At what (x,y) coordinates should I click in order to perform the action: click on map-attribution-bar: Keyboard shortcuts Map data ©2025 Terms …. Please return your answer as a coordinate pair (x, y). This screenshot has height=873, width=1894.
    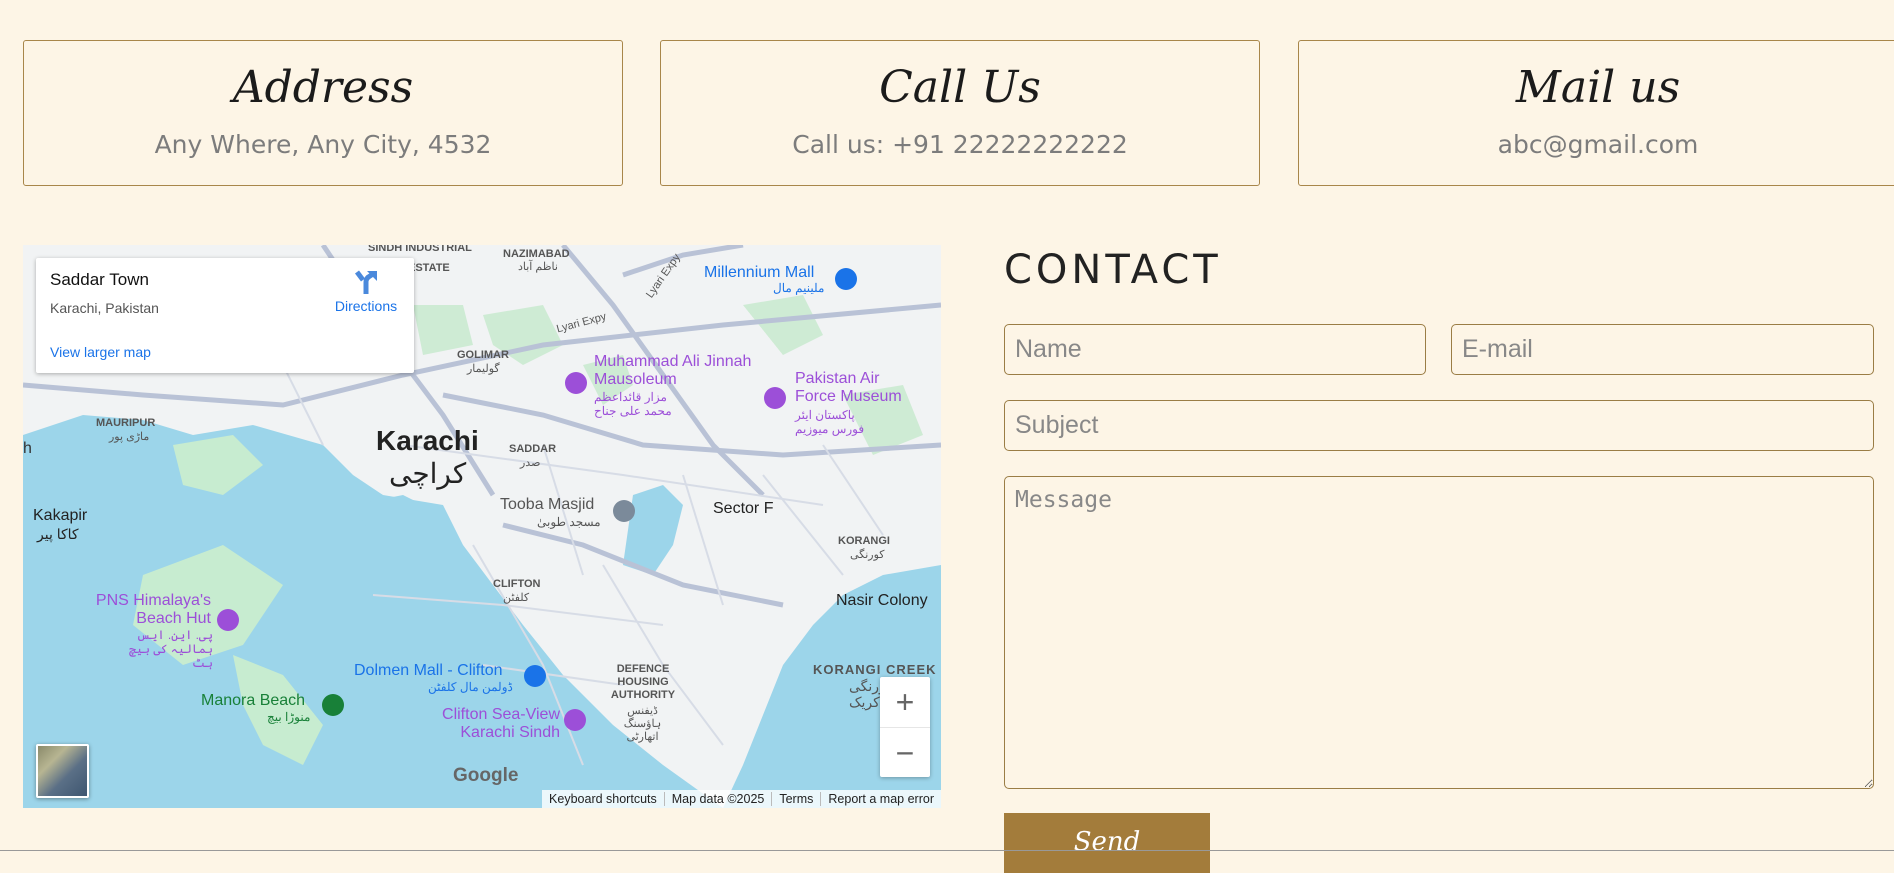
    Looking at the image, I should click on (741, 799).